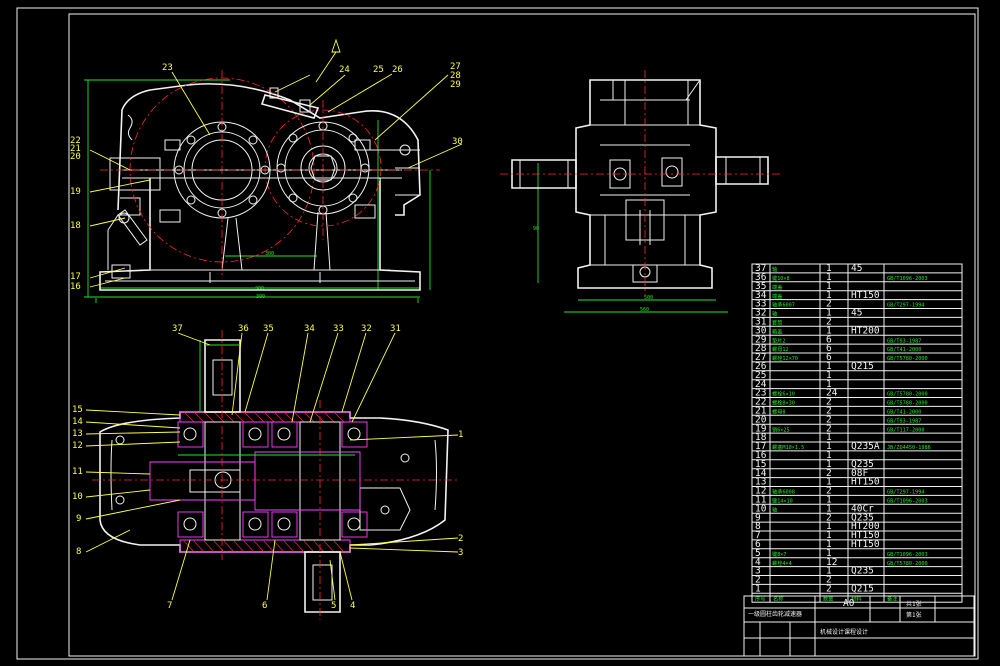 The height and width of the screenshot is (666, 1000). What do you see at coordinates (785, 358) in the screenshot?
I see `parts-row-name: 螺栓12×70` at bounding box center [785, 358].